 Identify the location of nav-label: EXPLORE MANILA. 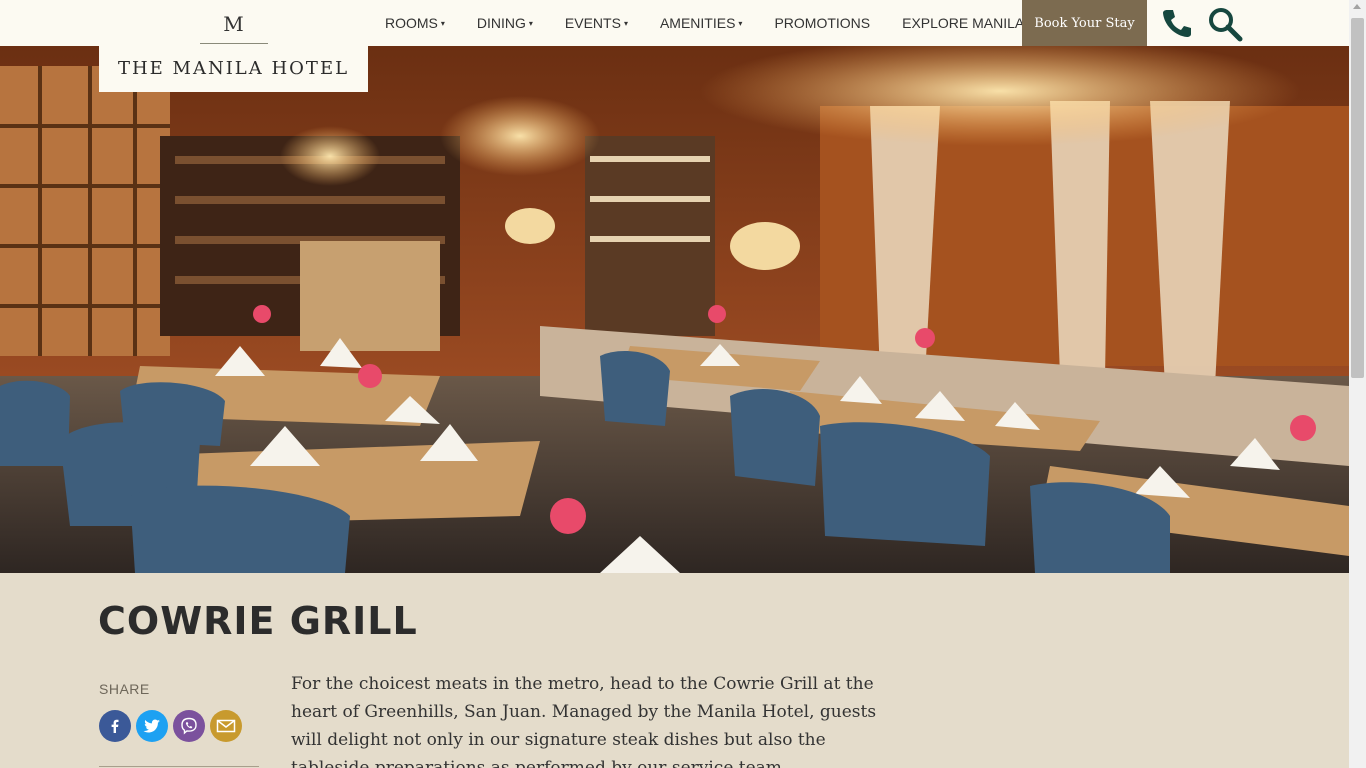
(963, 23).